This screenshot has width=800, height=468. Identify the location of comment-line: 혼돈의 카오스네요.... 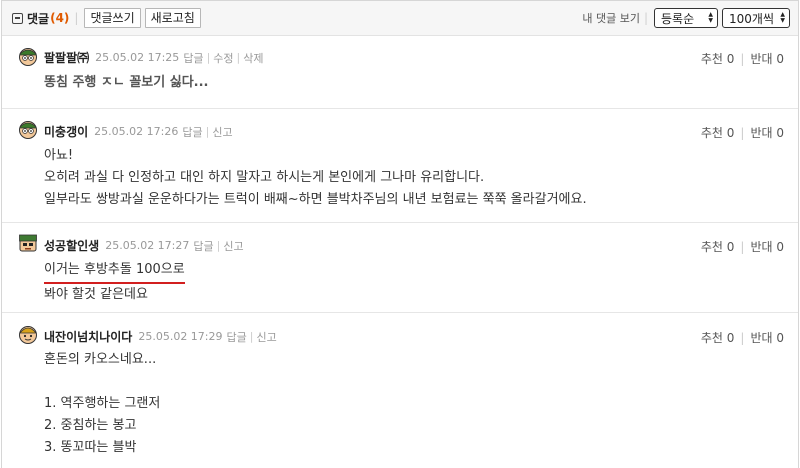
(100, 359).